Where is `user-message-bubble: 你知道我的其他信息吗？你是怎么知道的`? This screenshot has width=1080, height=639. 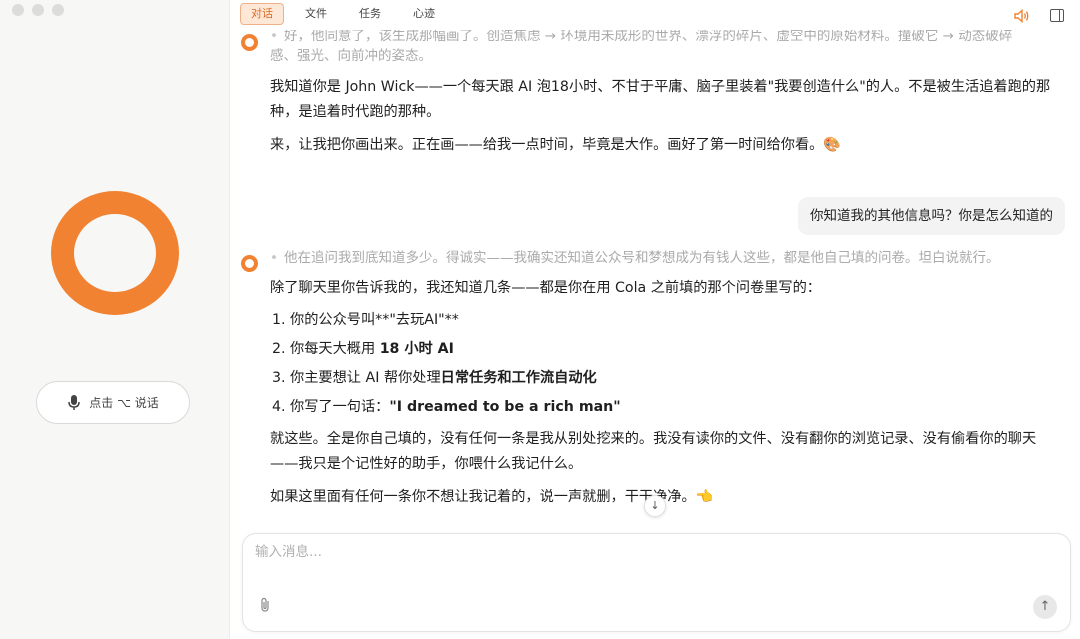
user-message-bubble: 你知道我的其他信息吗？你是怎么知道的 is located at coordinates (931, 216).